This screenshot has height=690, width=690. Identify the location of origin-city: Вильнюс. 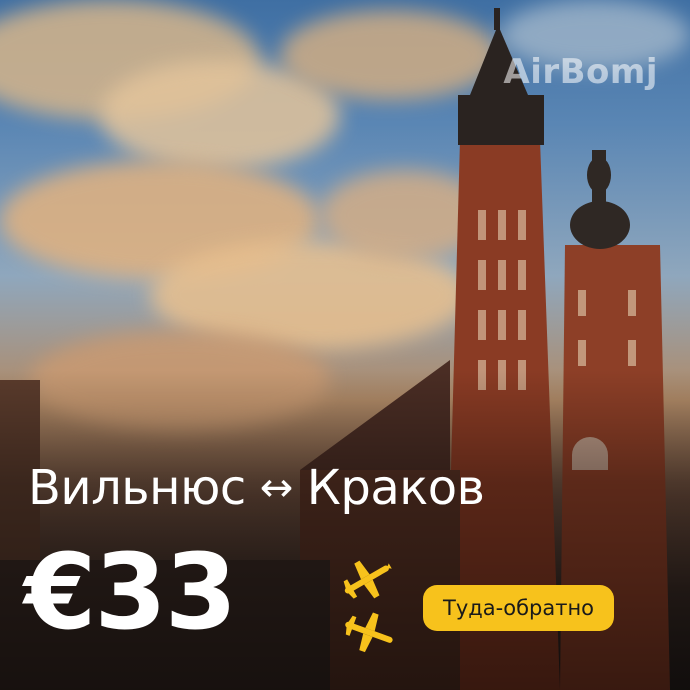
(137, 488).